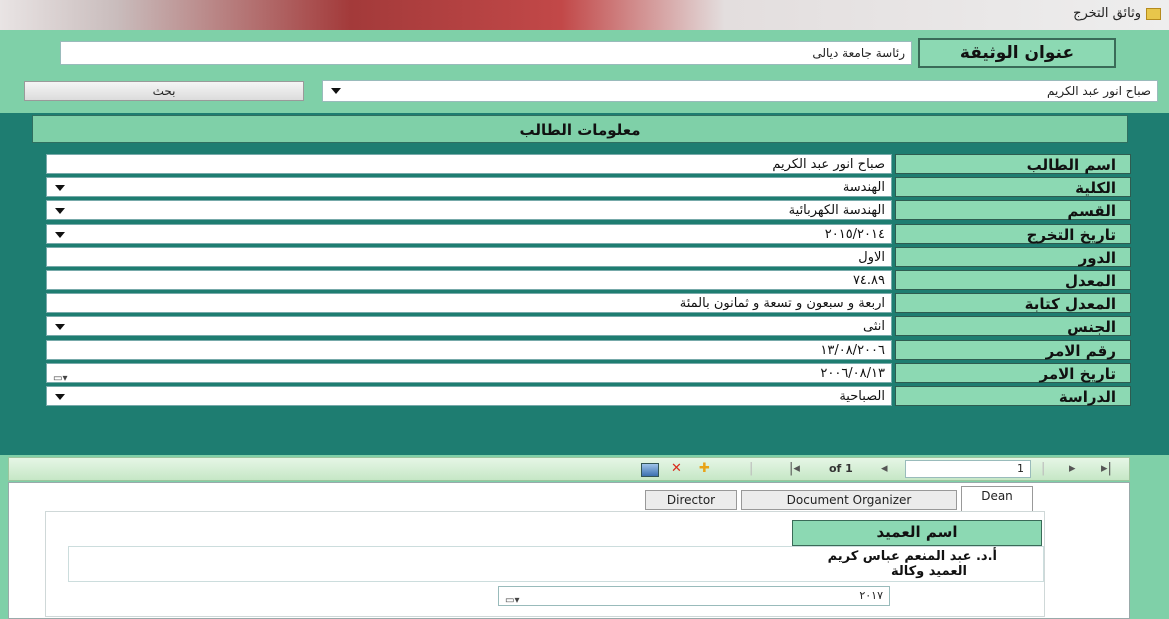 The height and width of the screenshot is (619, 1169). I want to click on student-field-value: الهندسة, so click(863, 187).